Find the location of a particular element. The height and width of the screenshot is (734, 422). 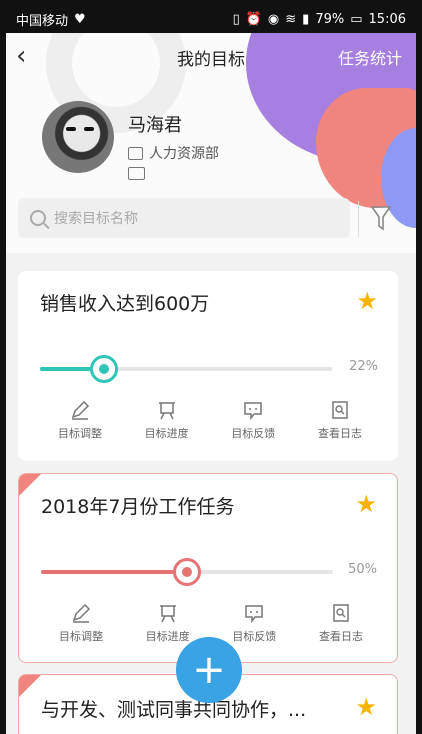

department-row: 人力资源部 is located at coordinates (173, 153).